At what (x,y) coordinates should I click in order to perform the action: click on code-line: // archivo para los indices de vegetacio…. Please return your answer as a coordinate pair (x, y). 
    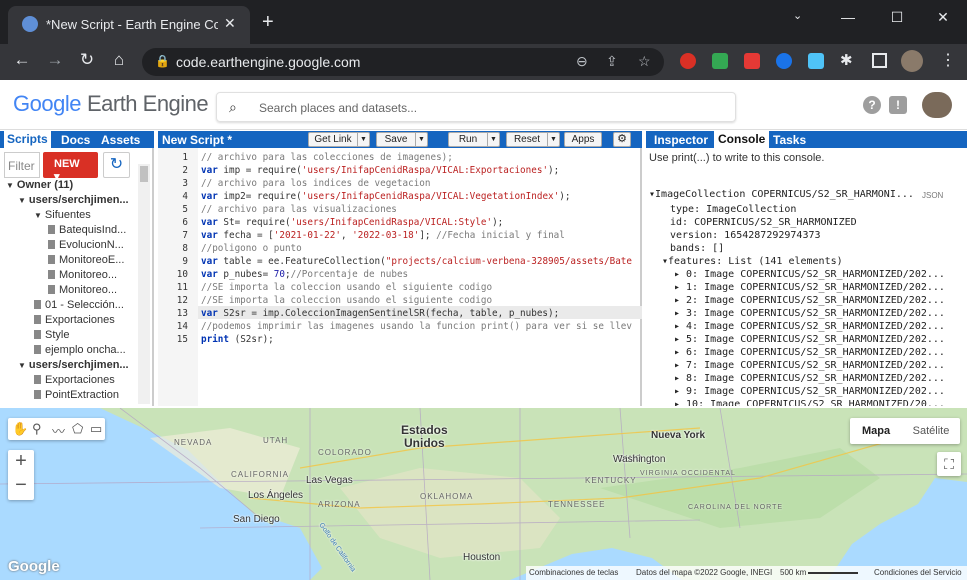
    Looking at the image, I should click on (421, 183).